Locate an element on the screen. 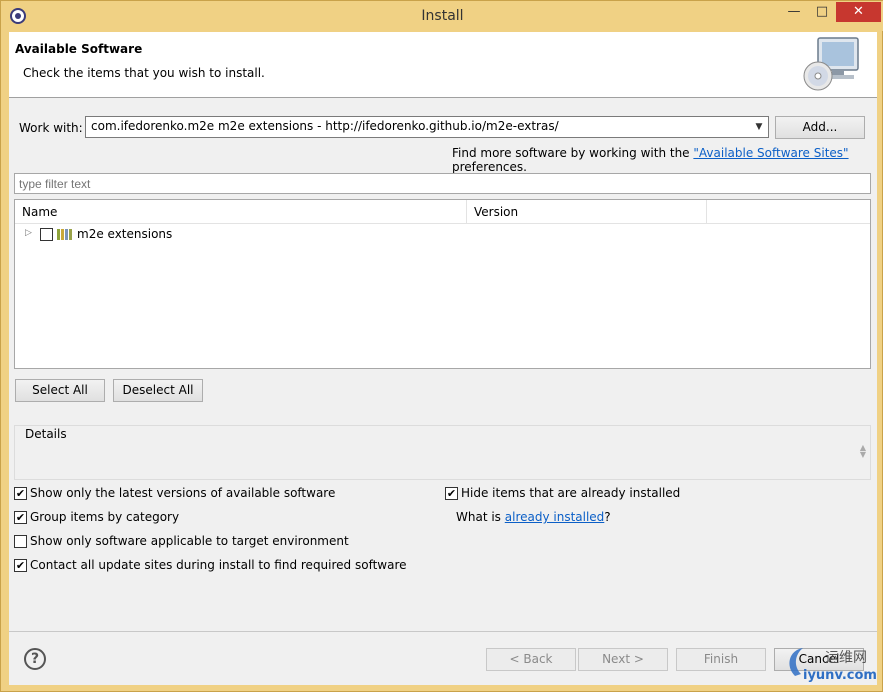 The height and width of the screenshot is (692, 883). title-bar: Install — □ ✕ is located at coordinates (442, 16).